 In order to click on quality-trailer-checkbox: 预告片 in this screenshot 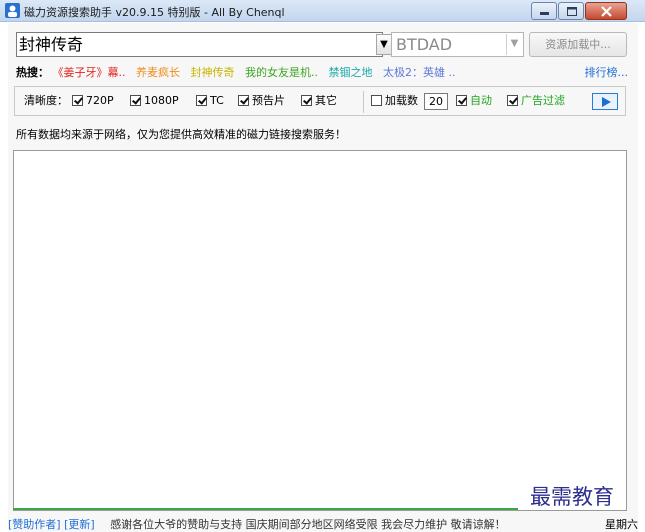, I will do `click(261, 101)`.